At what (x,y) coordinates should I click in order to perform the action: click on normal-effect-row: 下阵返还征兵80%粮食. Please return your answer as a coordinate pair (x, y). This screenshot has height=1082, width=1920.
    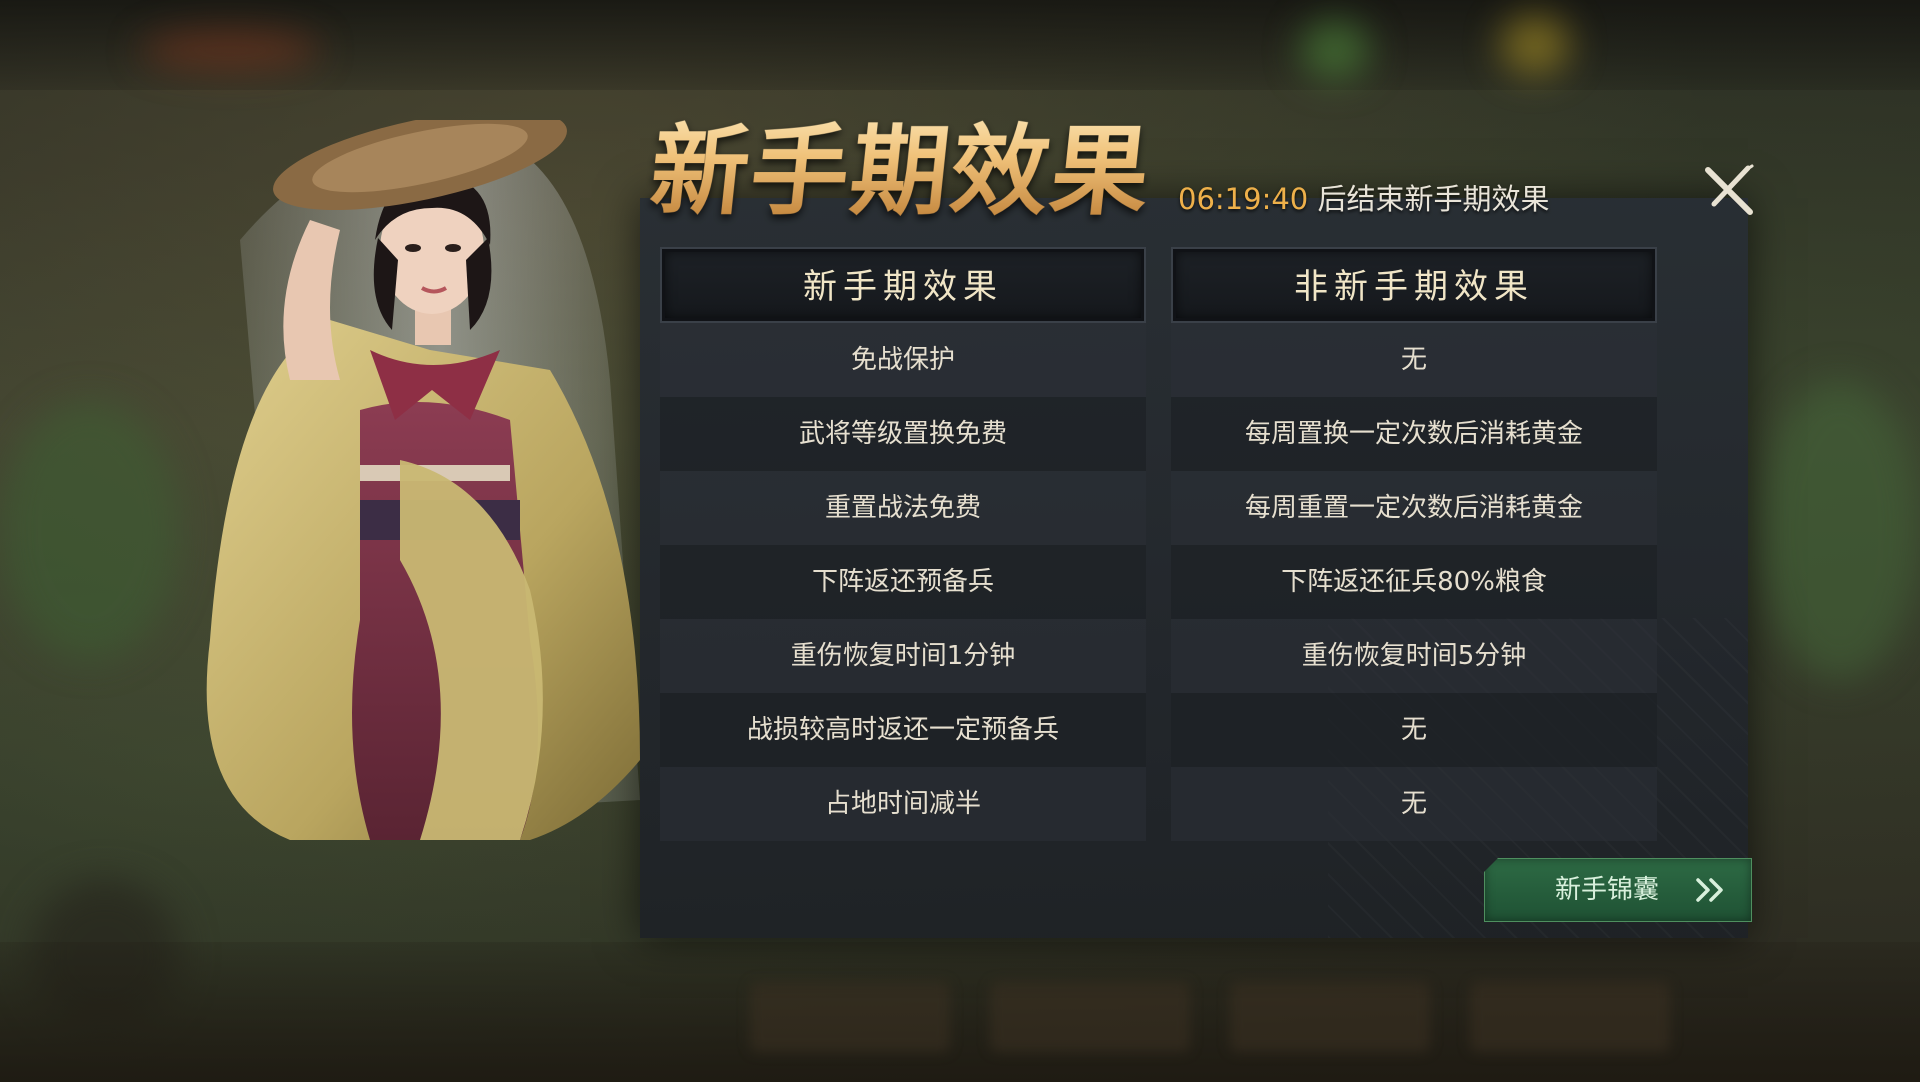
    Looking at the image, I should click on (1414, 582).